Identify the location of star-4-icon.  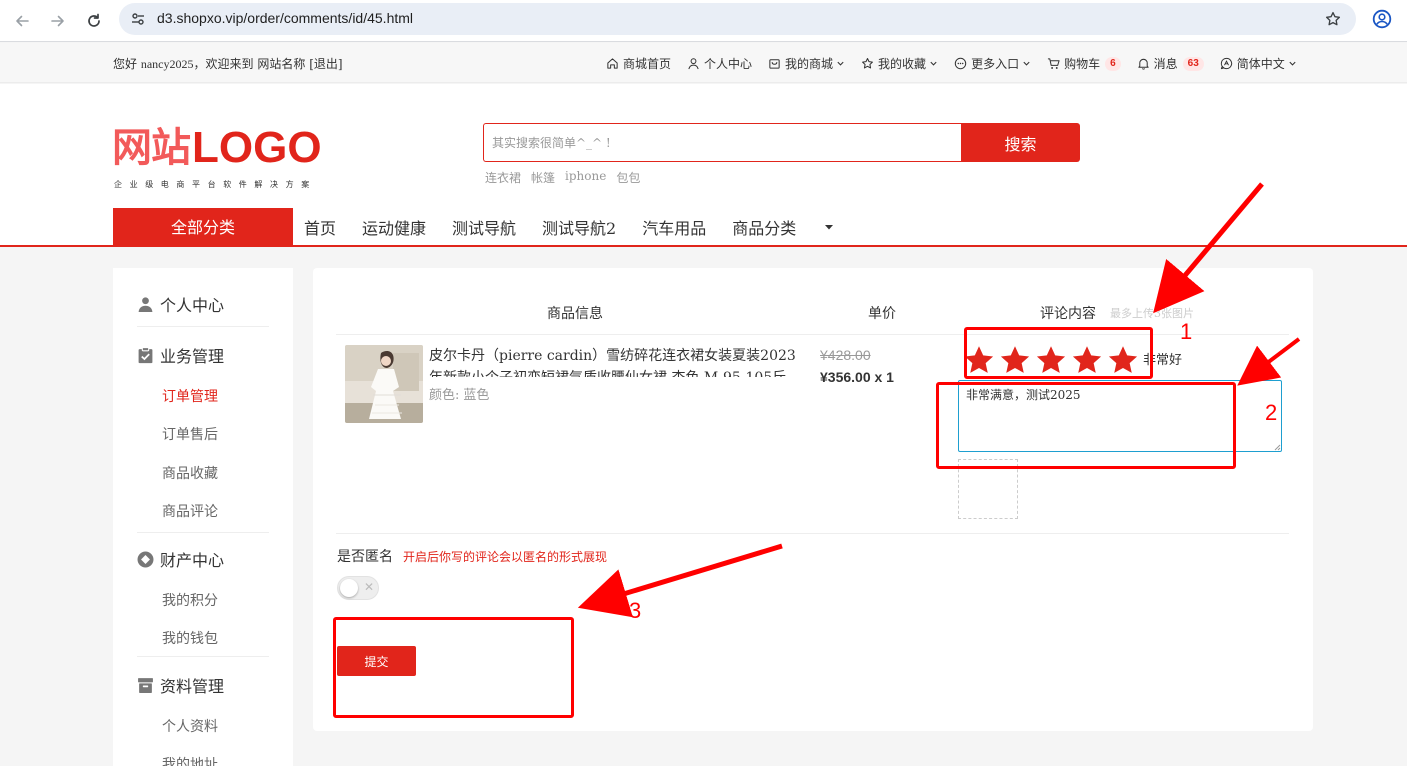
(1087, 360).